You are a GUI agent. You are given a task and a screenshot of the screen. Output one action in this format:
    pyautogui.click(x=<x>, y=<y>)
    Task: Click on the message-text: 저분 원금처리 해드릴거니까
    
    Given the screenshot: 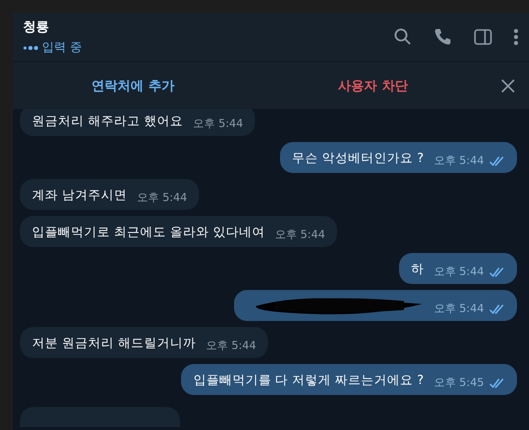 What is the action you would take?
    pyautogui.click(x=114, y=343)
    